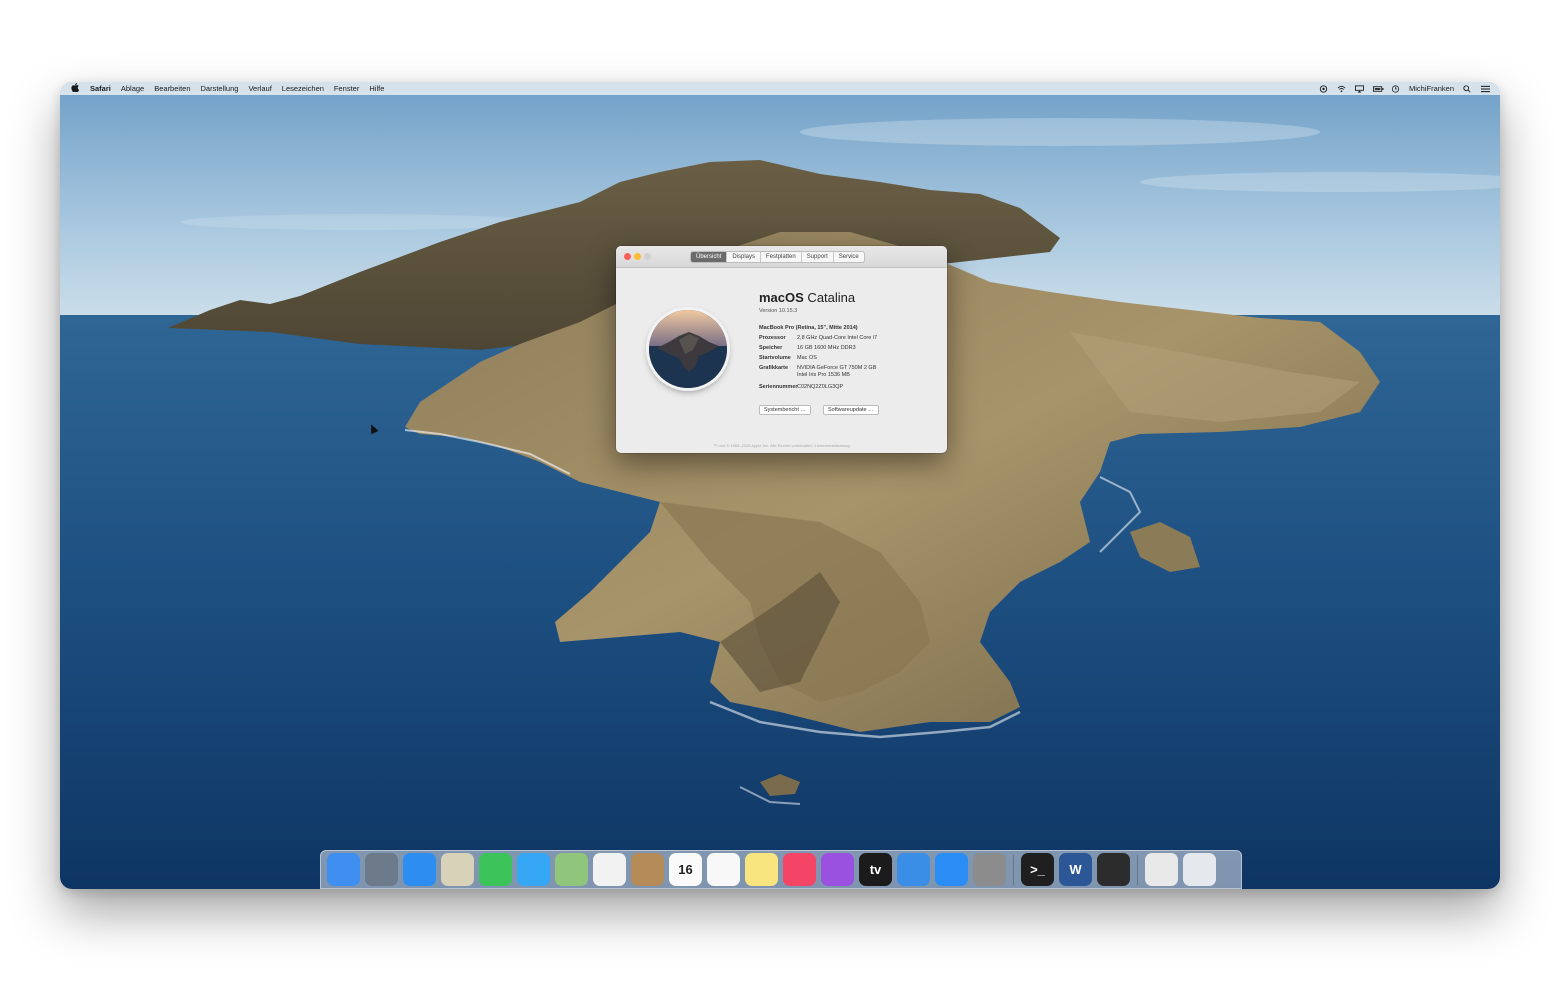  What do you see at coordinates (807, 358) in the screenshot?
I see `spec-value: Mac OS` at bounding box center [807, 358].